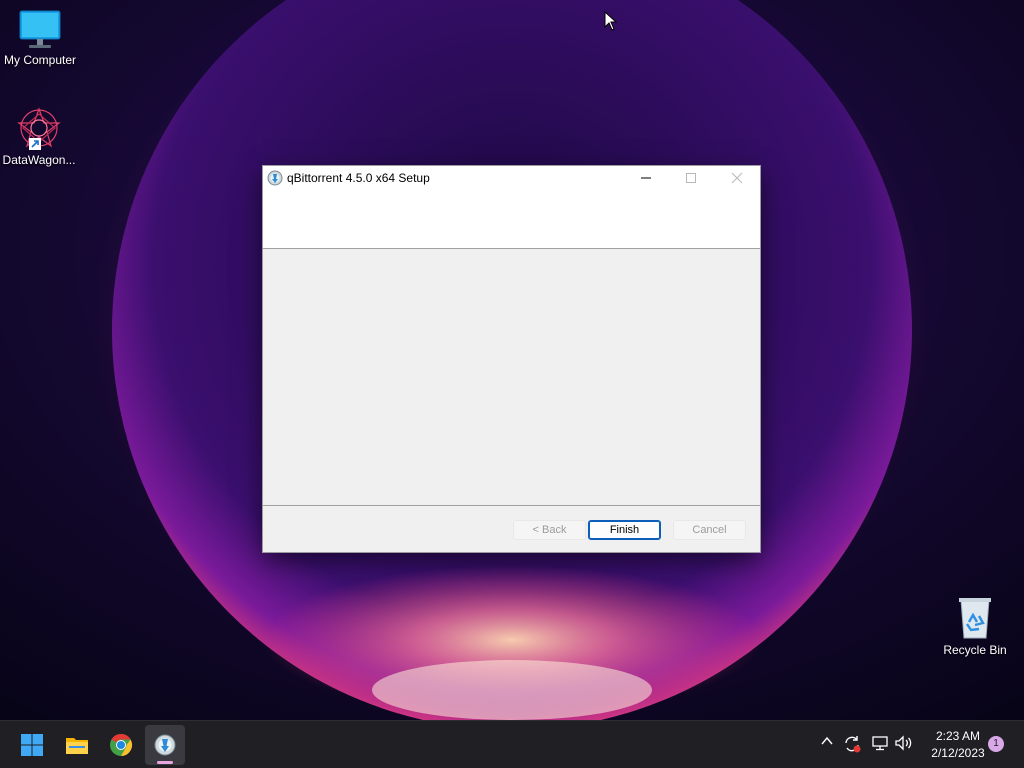 This screenshot has width=1024, height=768. What do you see at coordinates (852, 744) in the screenshot?
I see `sync-icon` at bounding box center [852, 744].